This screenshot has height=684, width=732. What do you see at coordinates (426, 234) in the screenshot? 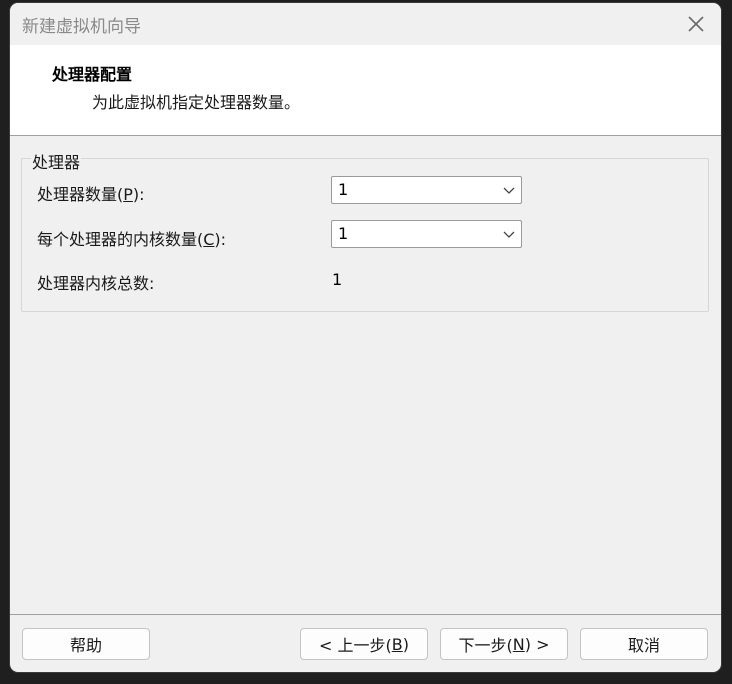
I see `cores-per-processor-select: 1` at bounding box center [426, 234].